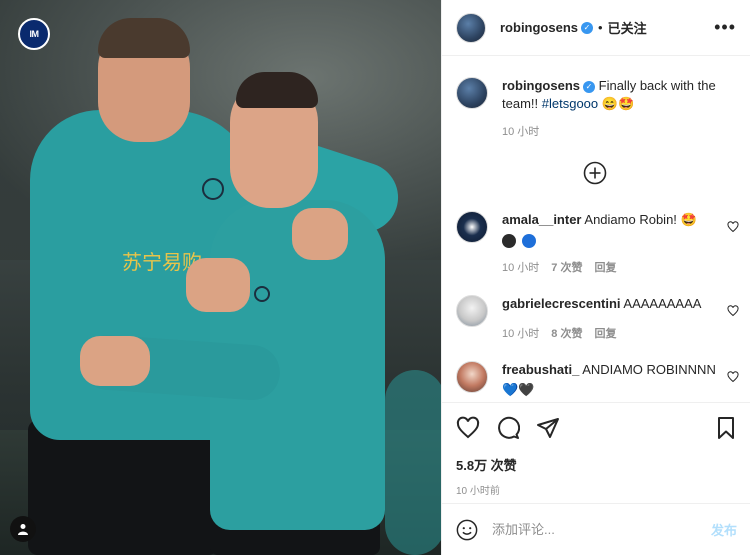 This screenshot has height=555, width=750. Describe the element at coordinates (277, 90) in the screenshot. I see `right-player-hair` at that location.